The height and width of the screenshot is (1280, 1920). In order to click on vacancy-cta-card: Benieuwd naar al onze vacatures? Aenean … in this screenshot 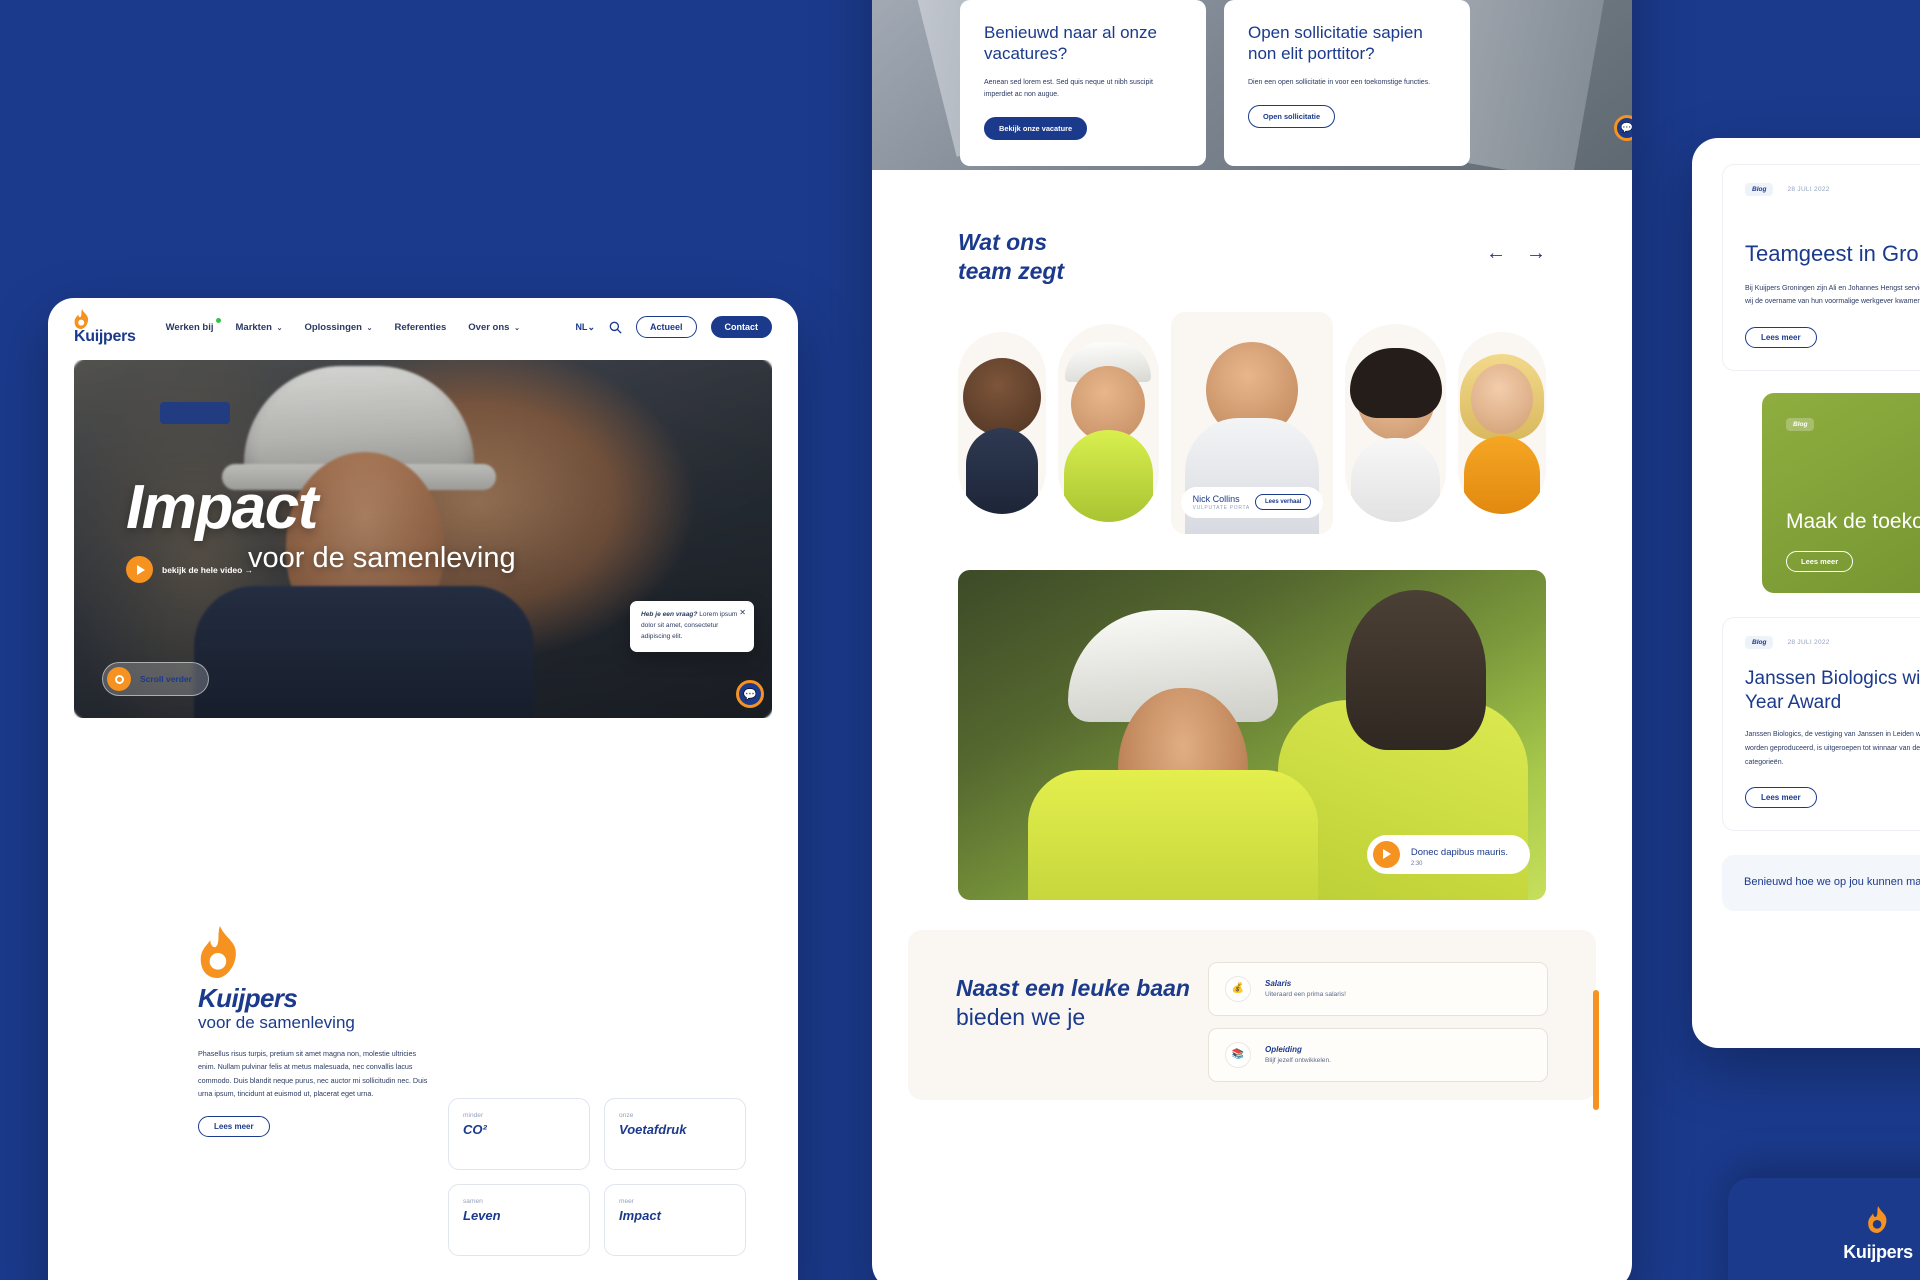, I will do `click(1083, 83)`.